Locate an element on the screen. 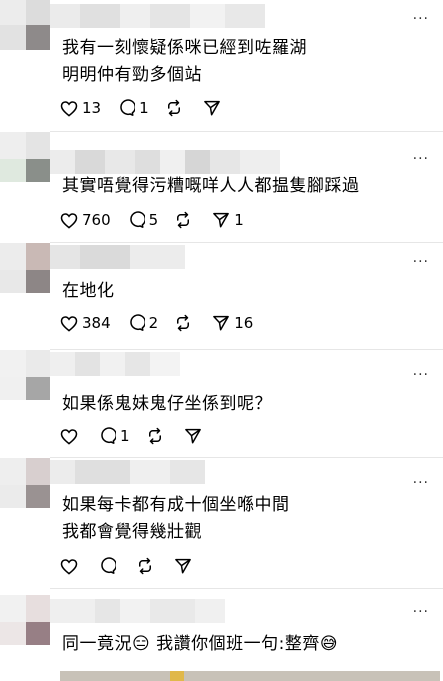 The height and width of the screenshot is (681, 443). like-count: 760 is located at coordinates (96, 220).